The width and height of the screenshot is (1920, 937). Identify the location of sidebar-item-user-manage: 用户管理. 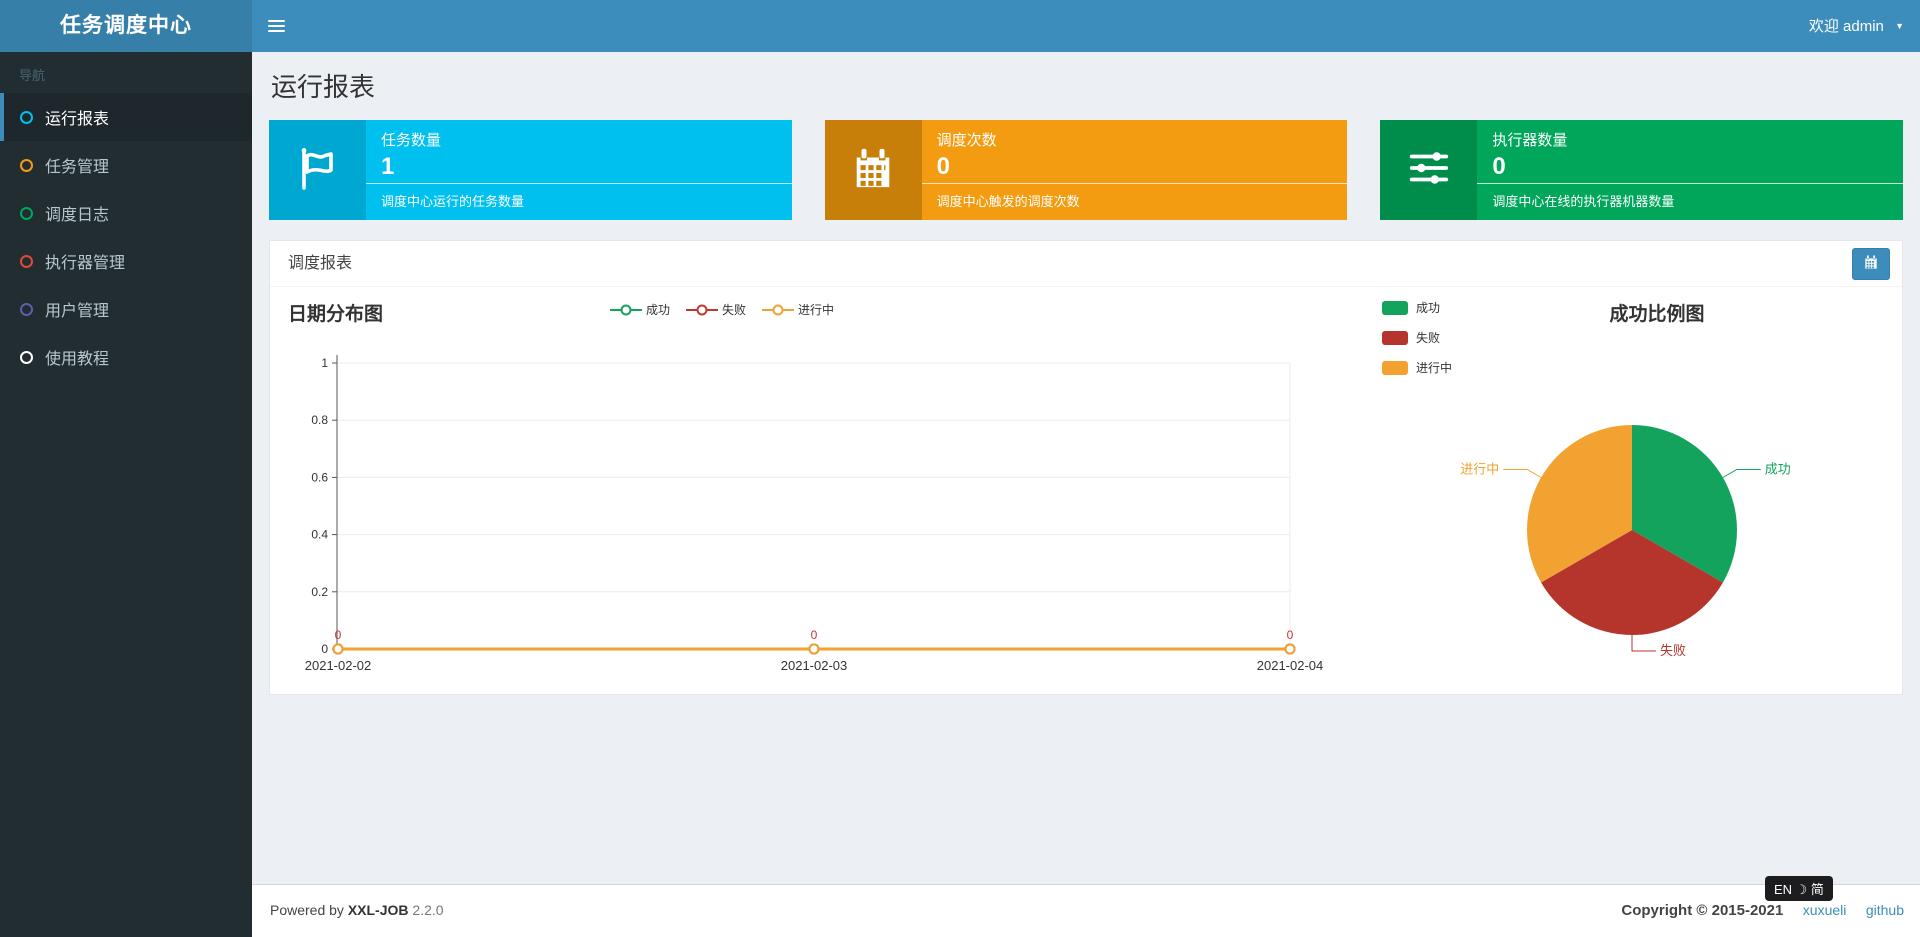
(126, 309).